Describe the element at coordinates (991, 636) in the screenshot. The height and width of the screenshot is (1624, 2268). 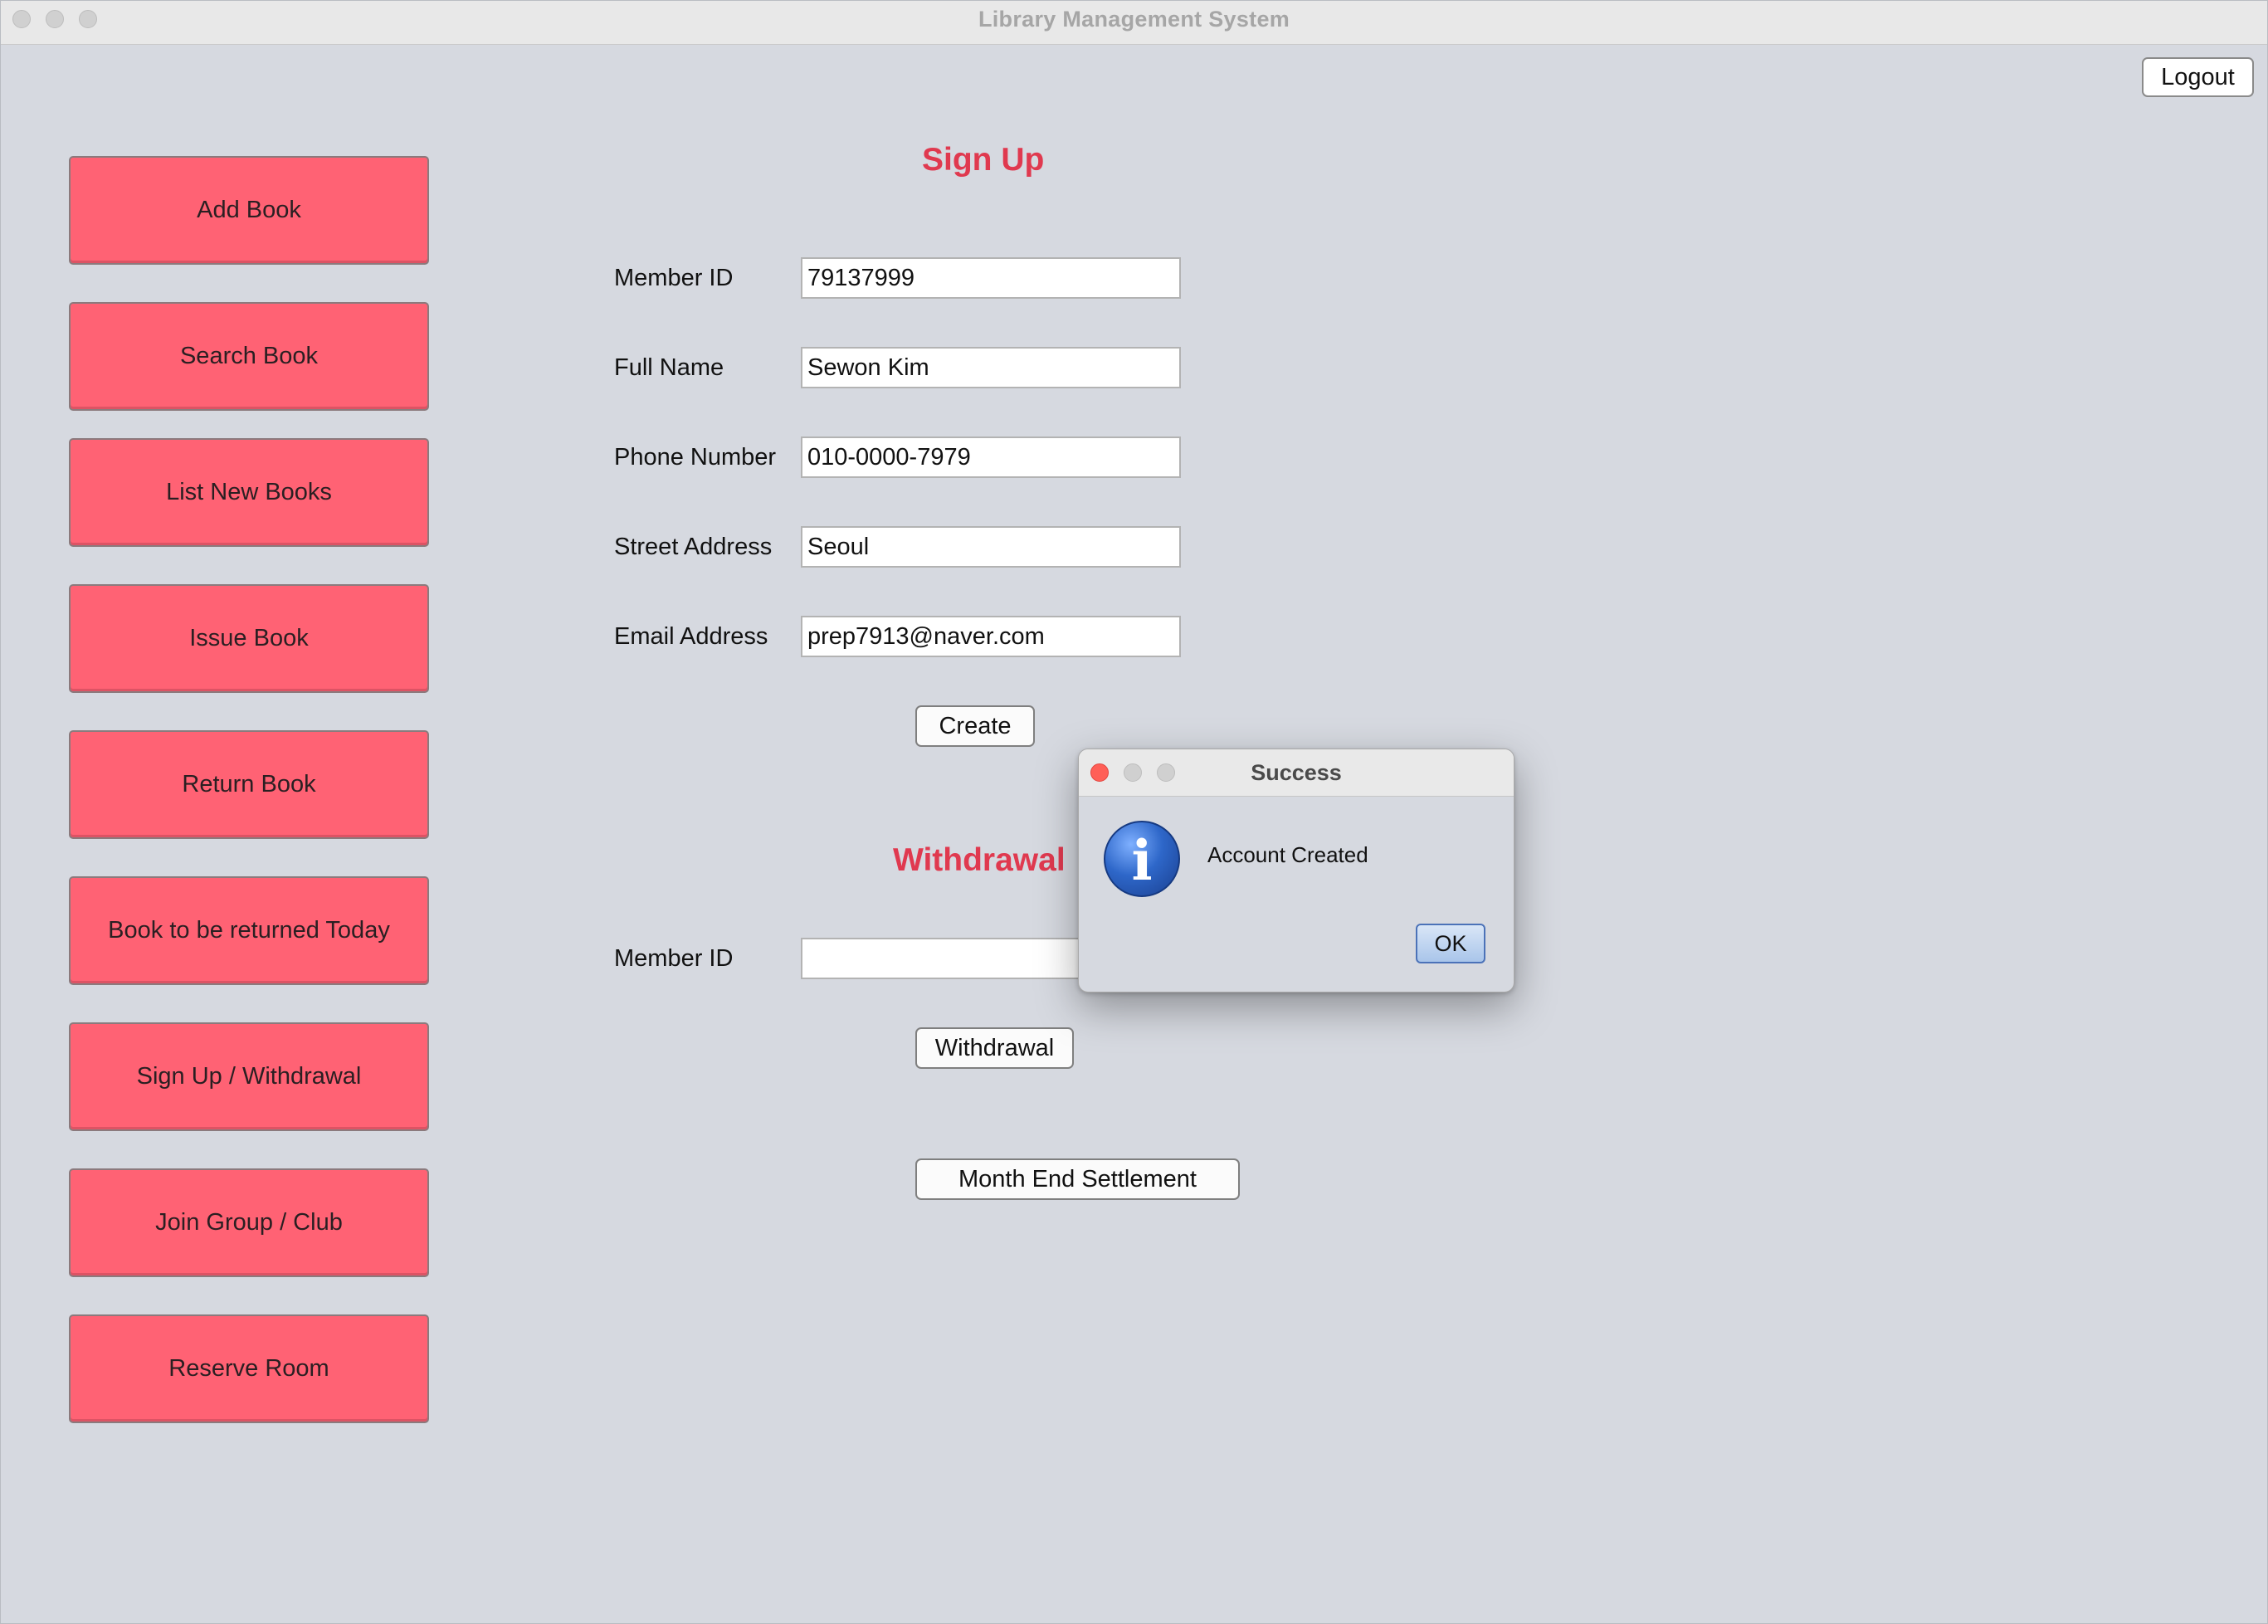
I see `email-address-field` at that location.